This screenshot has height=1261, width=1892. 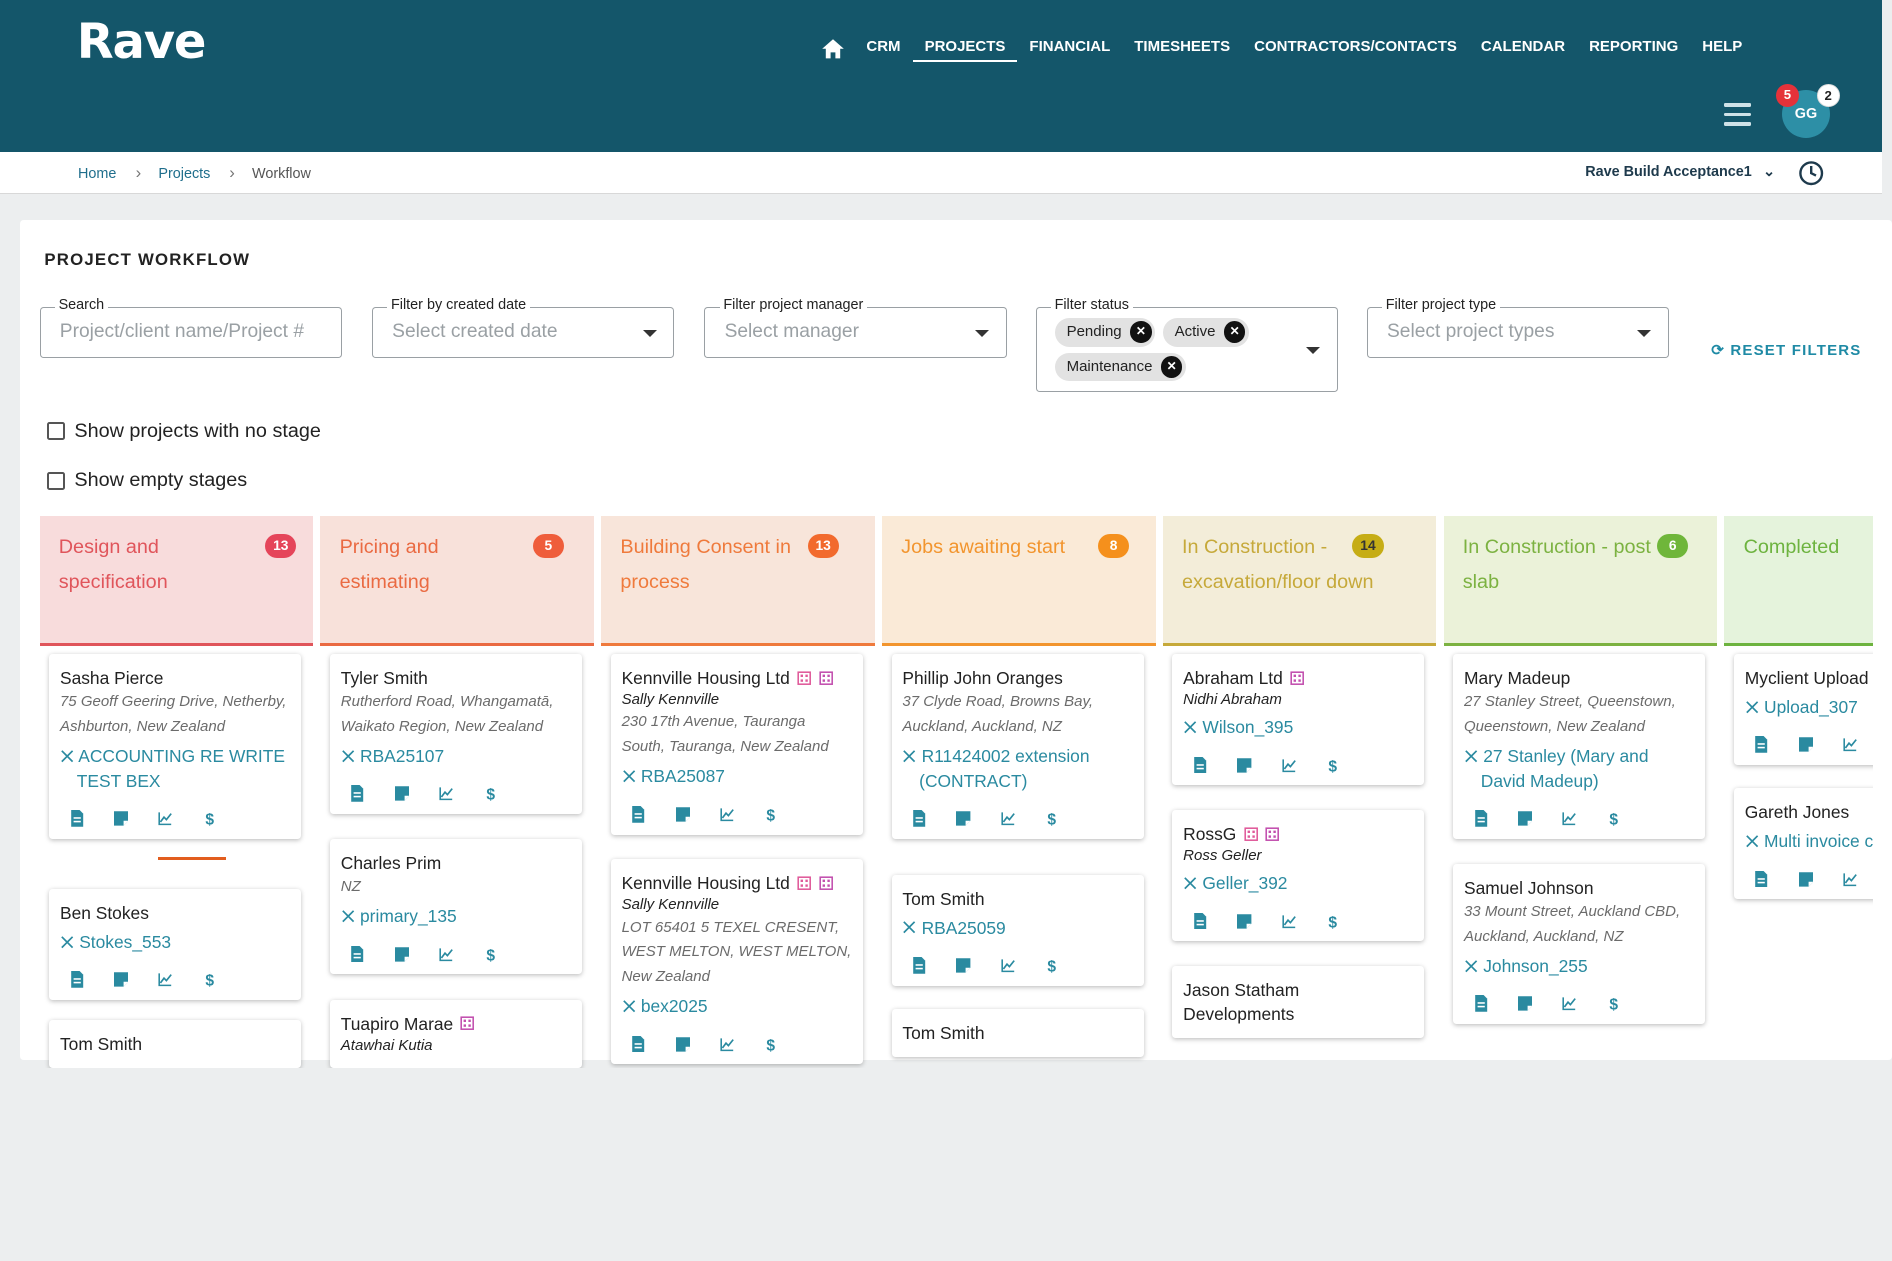 I want to click on nav-projects: PROJECTS, so click(x=965, y=49).